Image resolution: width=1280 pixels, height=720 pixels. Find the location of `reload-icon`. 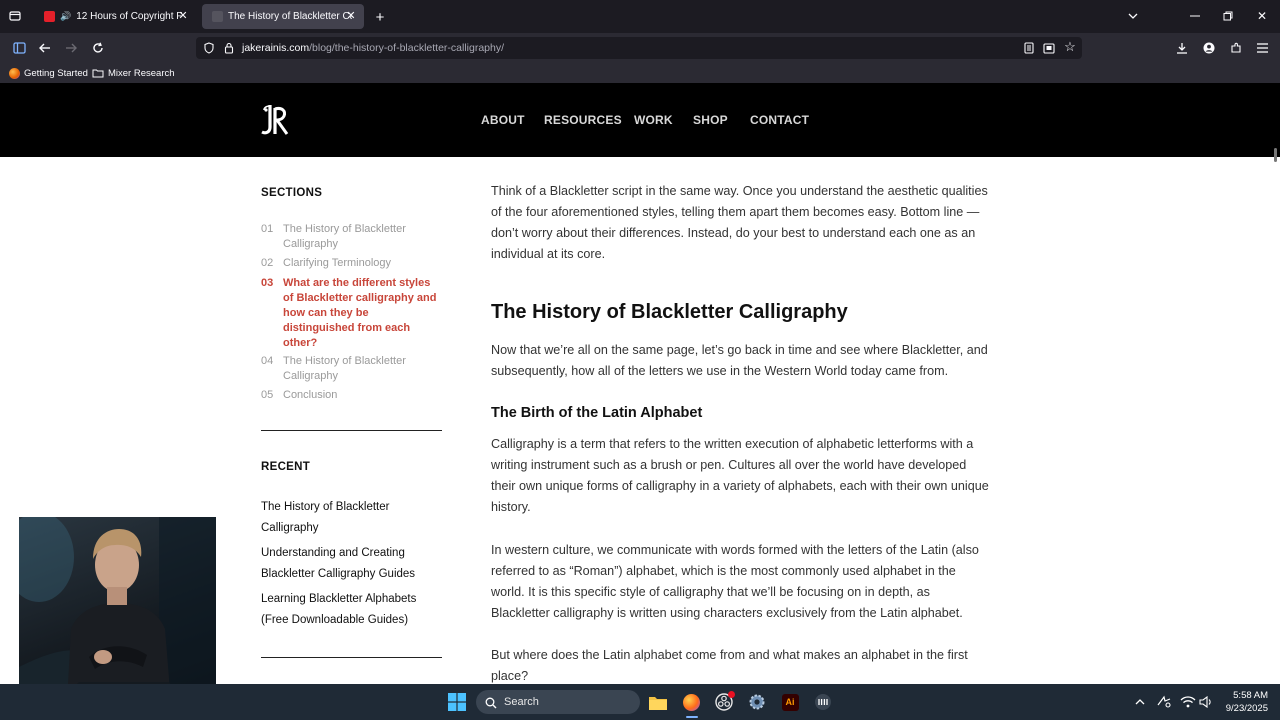

reload-icon is located at coordinates (98, 48).